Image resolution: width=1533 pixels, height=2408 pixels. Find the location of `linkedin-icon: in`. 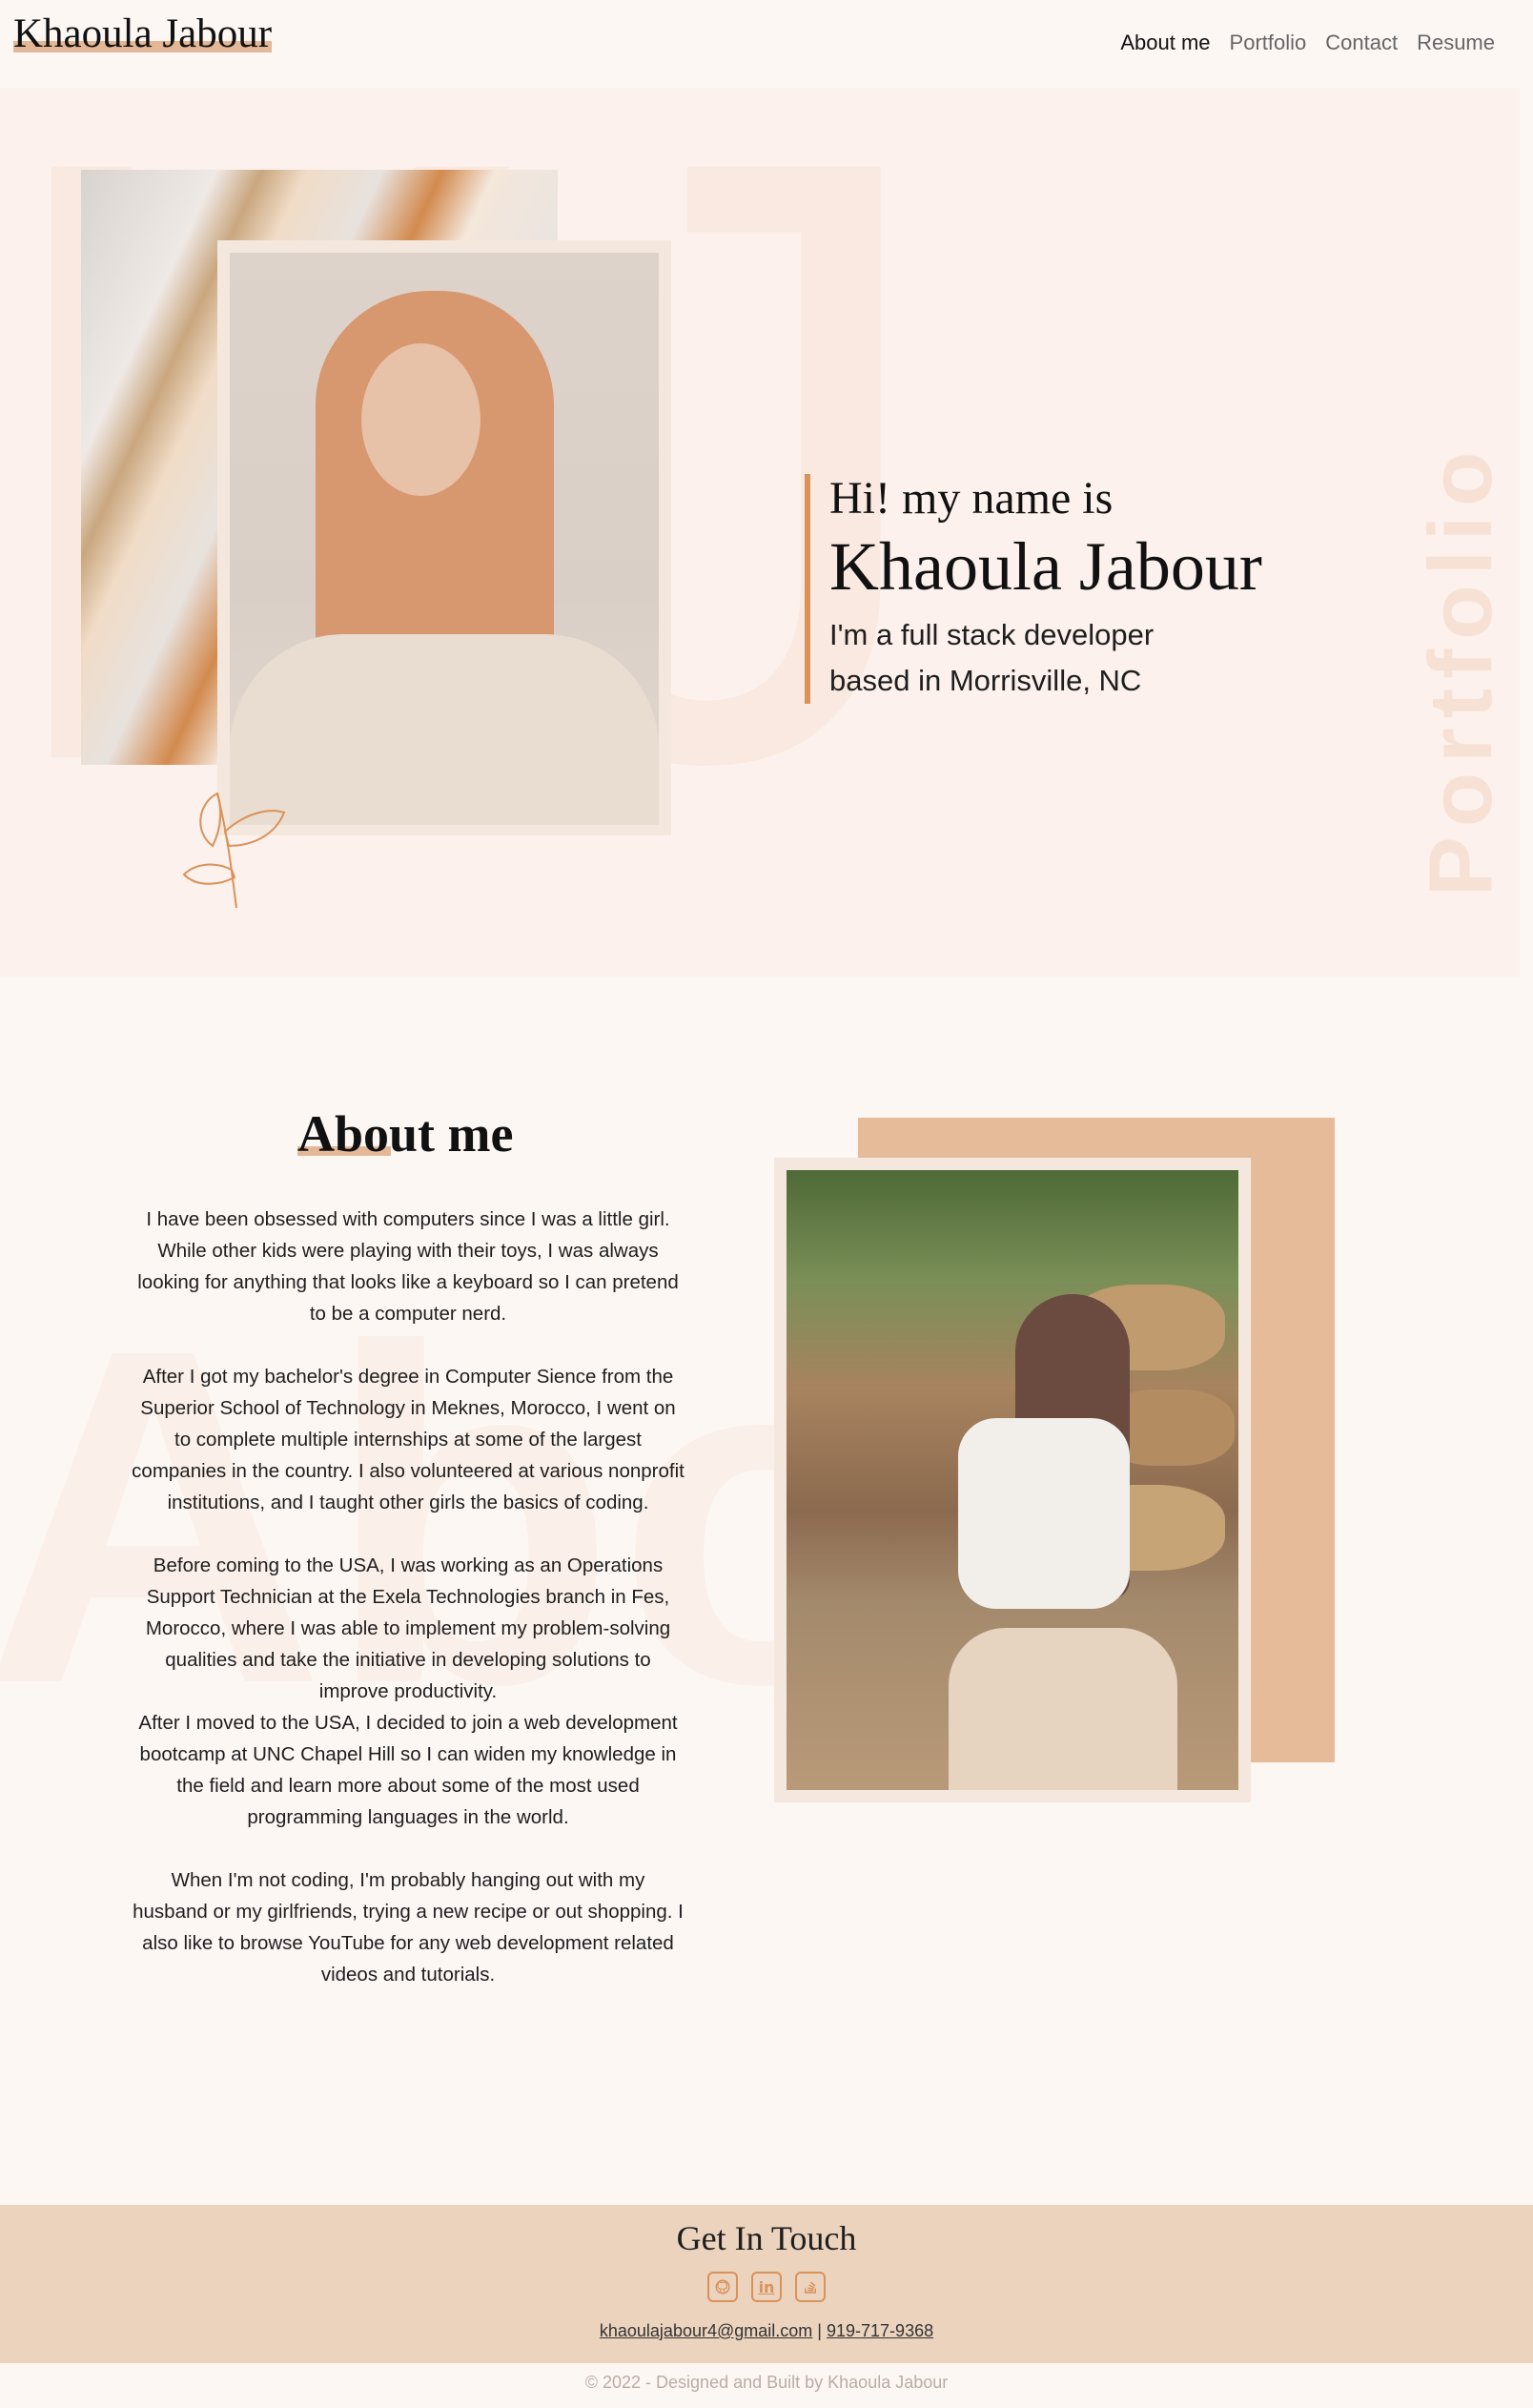

linkedin-icon: in is located at coordinates (766, 2287).